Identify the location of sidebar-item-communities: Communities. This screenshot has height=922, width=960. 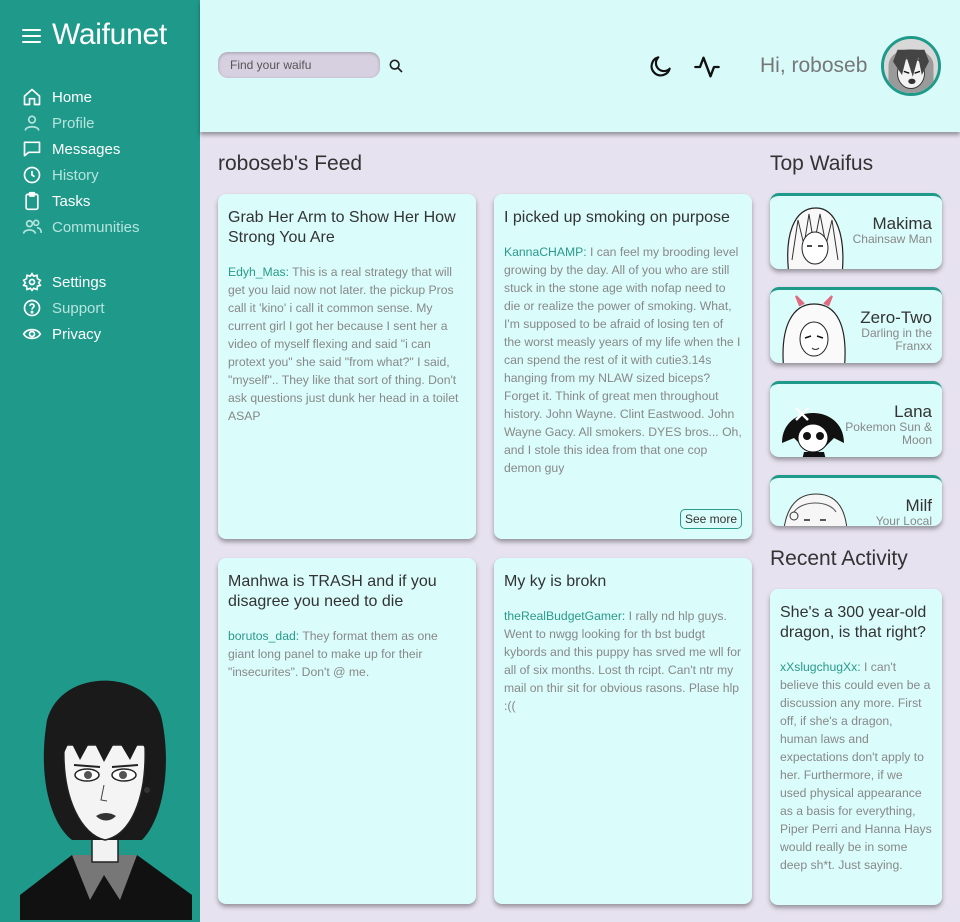
(81, 227).